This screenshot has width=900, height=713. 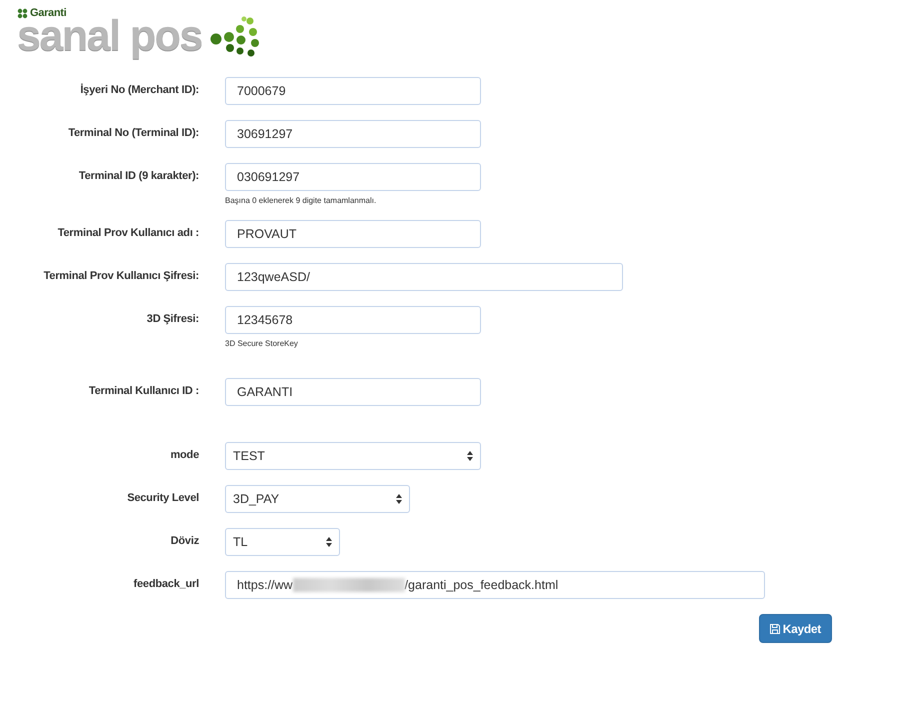 What do you see at coordinates (165, 584) in the screenshot?
I see `field-label: feedback_url` at bounding box center [165, 584].